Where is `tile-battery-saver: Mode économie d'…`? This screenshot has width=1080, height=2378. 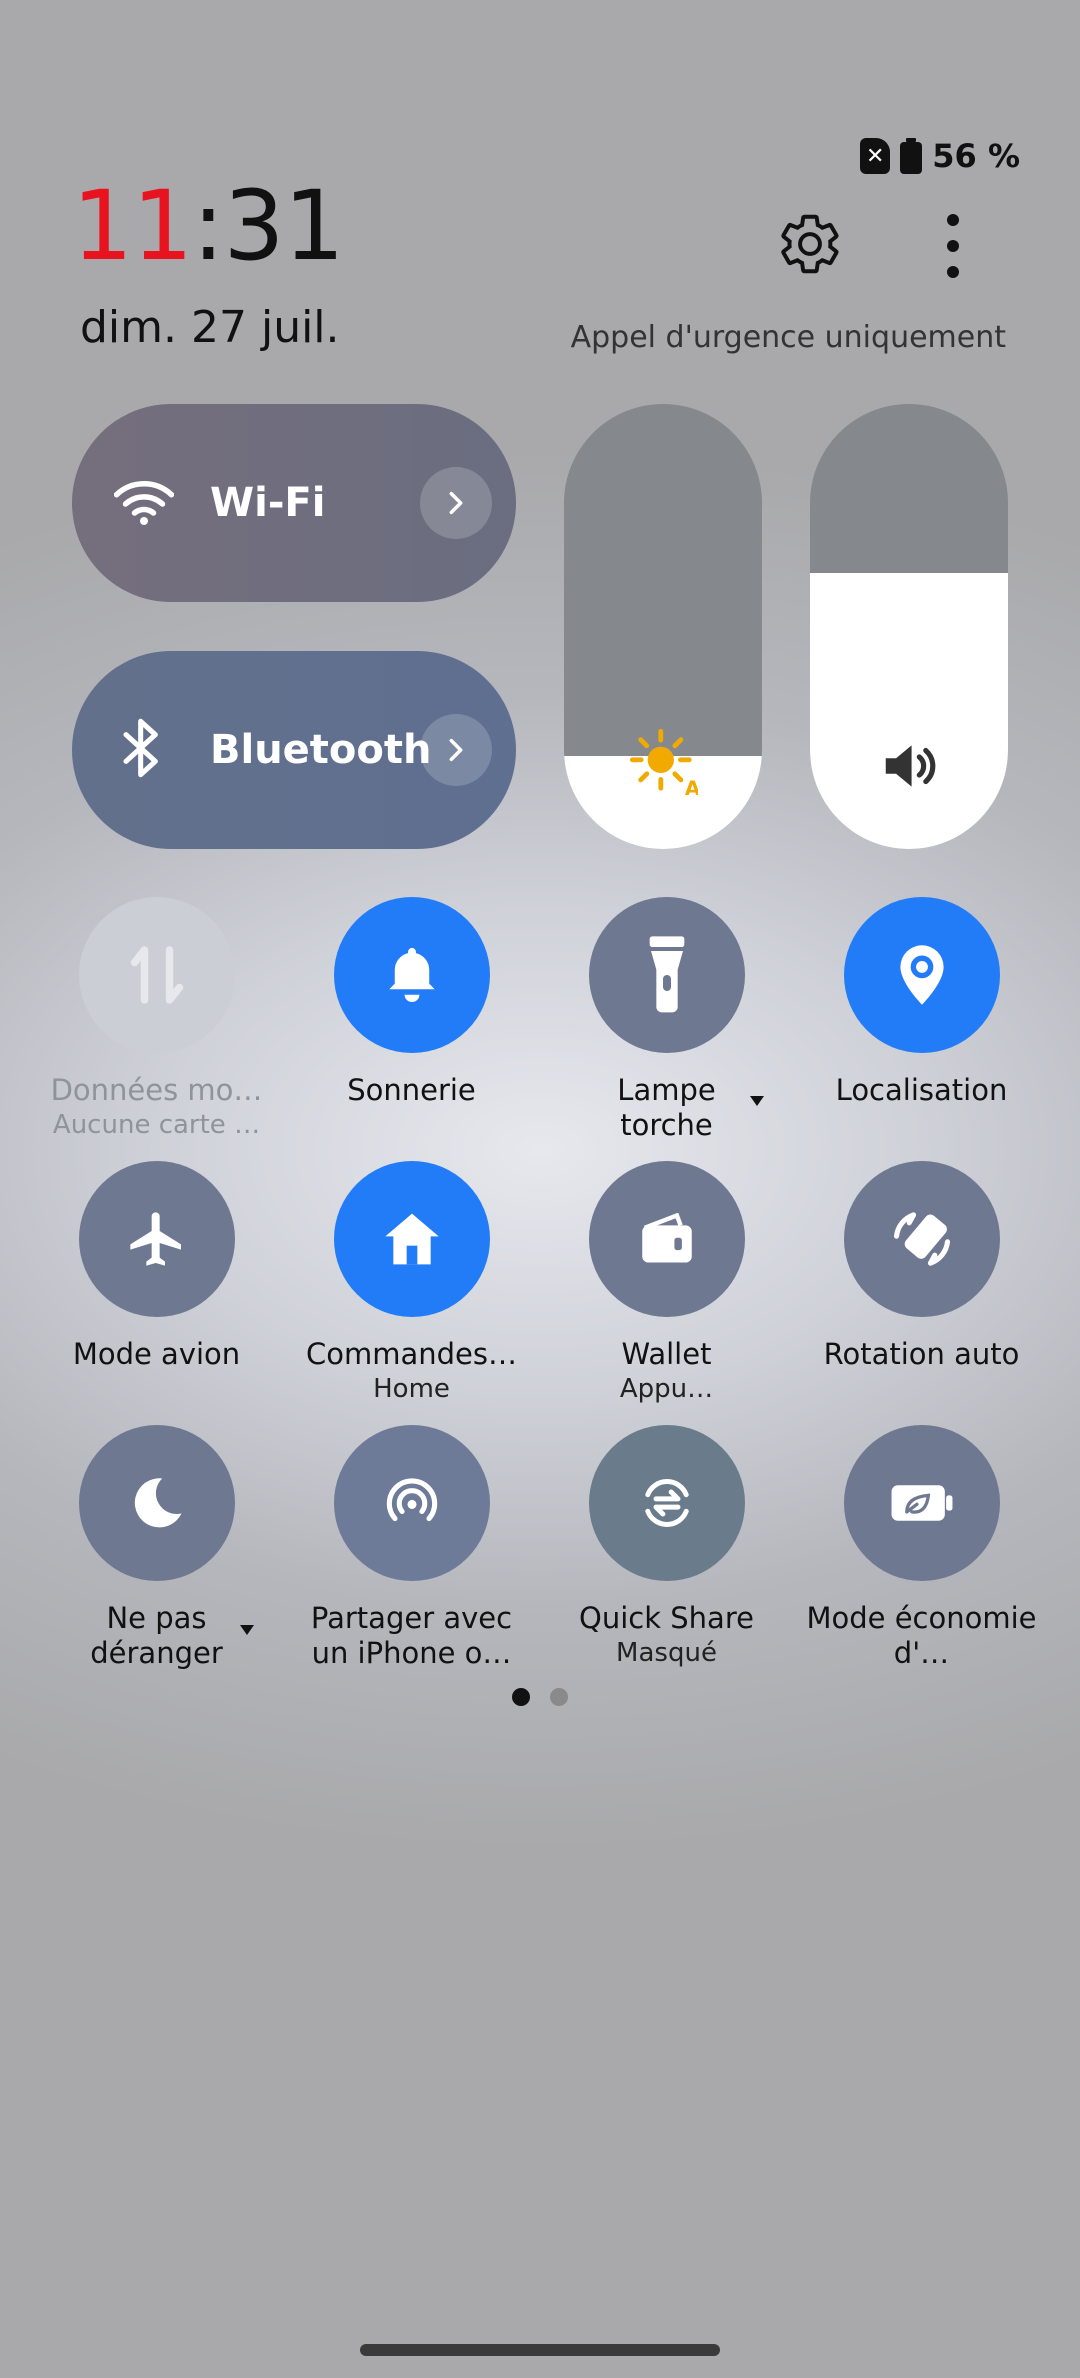
tile-battery-saver: Mode économie d'… is located at coordinates (921, 1548).